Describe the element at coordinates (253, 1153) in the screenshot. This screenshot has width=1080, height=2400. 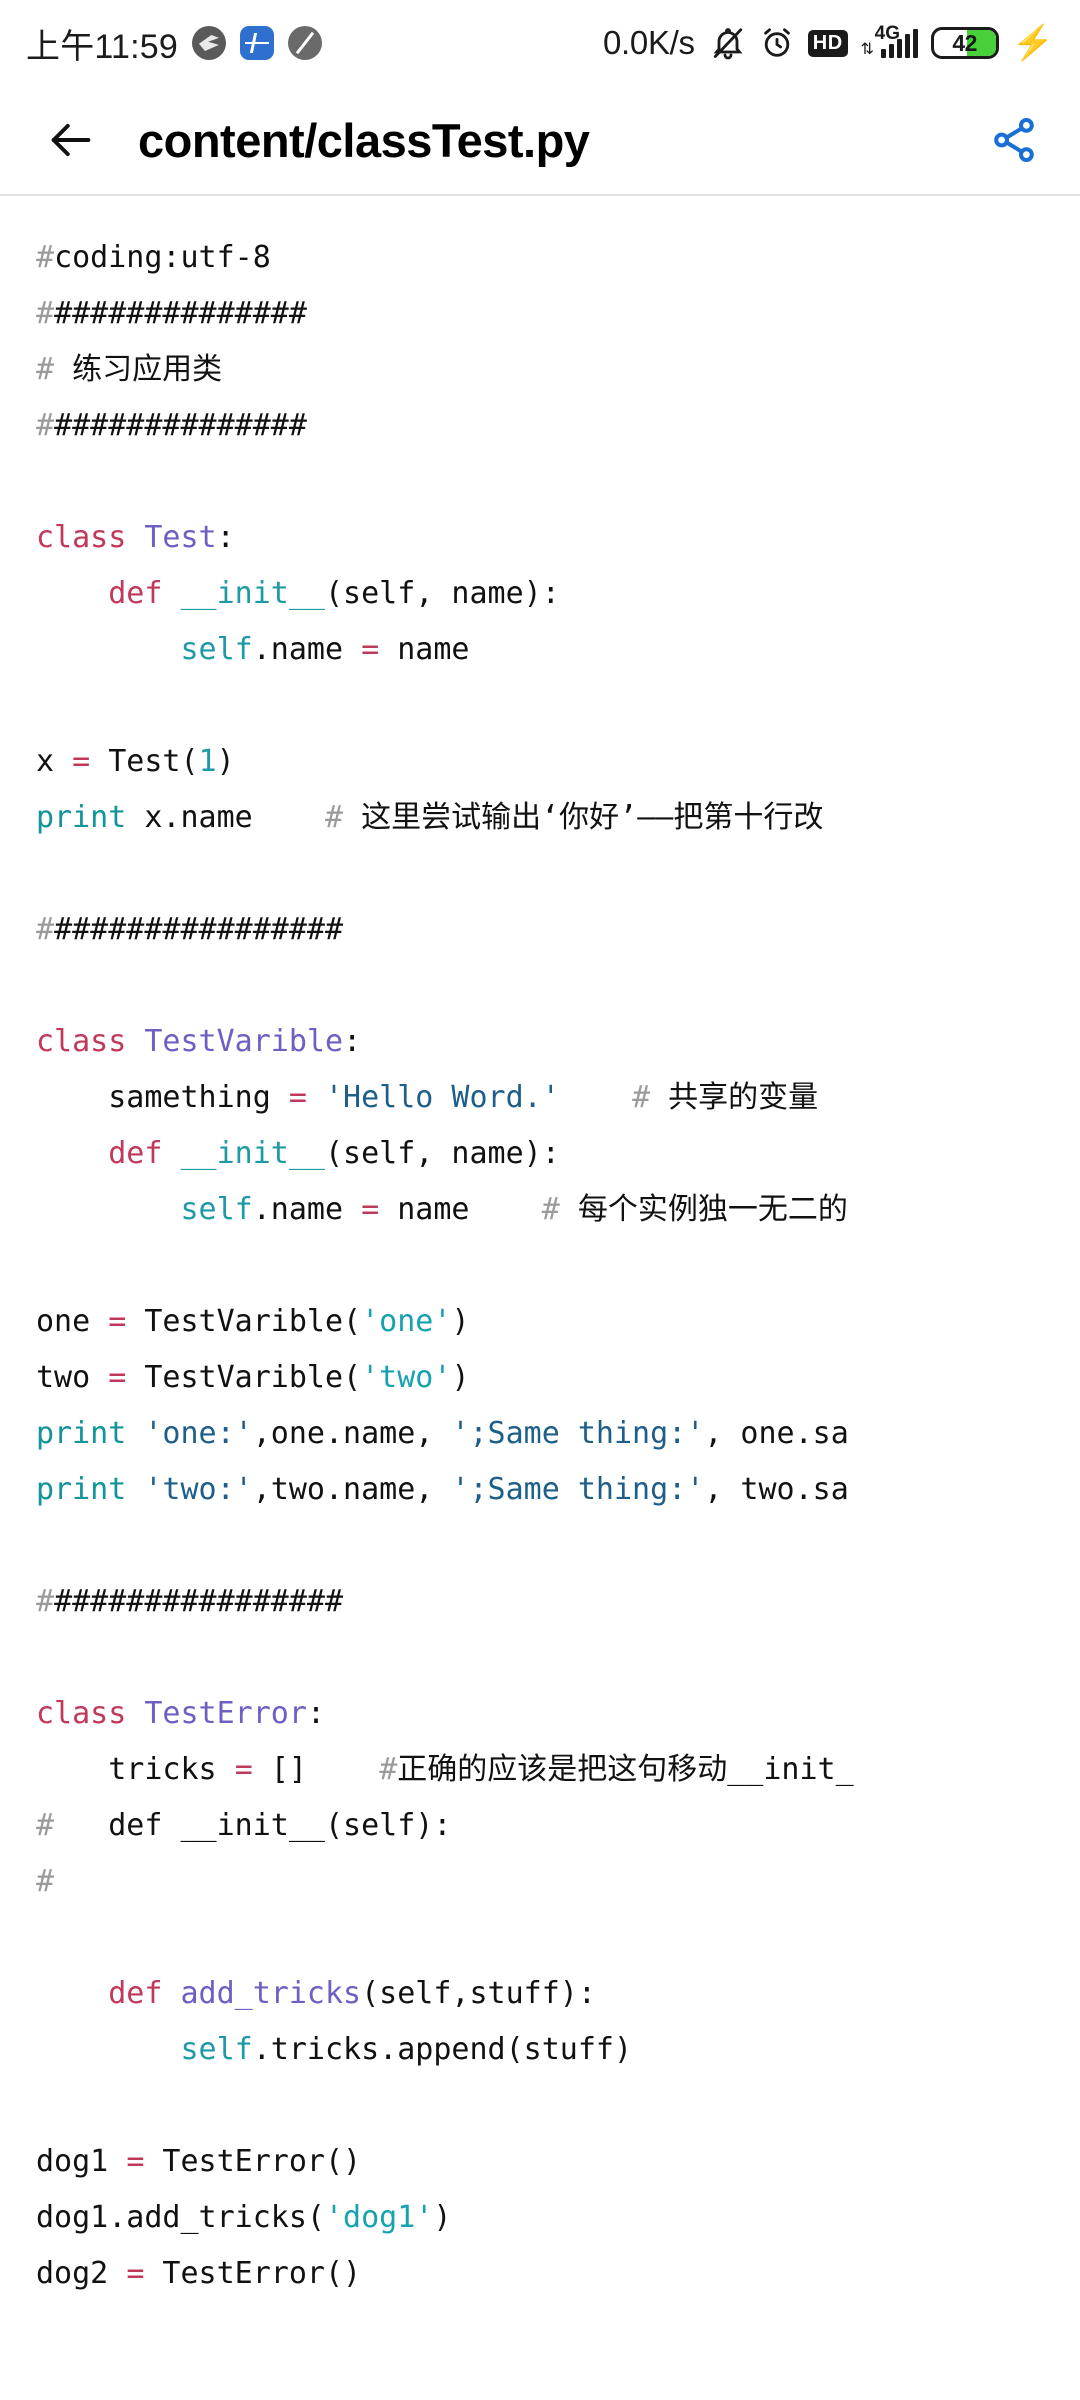
I see `code-token: __init__` at that location.